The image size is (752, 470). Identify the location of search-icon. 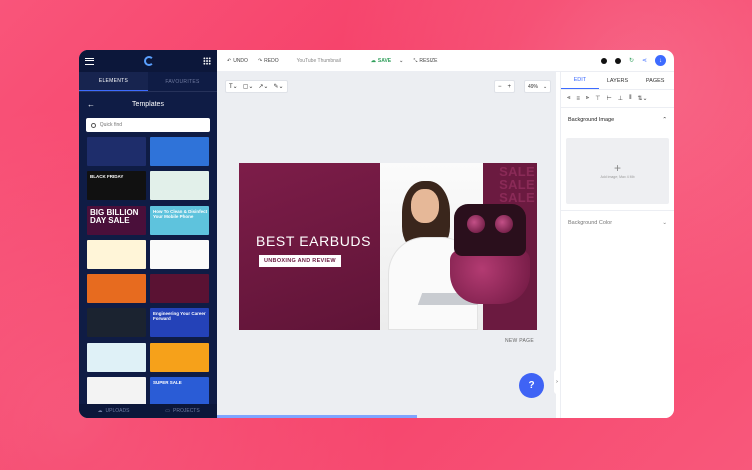
(93, 125).